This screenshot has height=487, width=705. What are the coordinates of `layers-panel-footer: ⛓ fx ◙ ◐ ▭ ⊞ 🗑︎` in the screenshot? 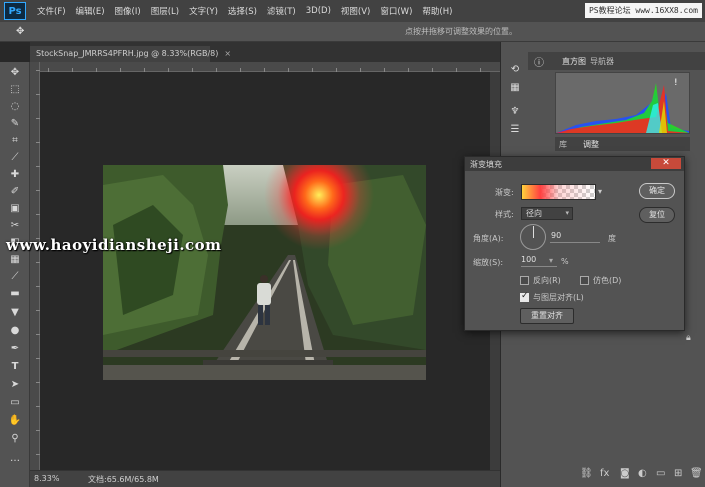 It's located at (642, 475).